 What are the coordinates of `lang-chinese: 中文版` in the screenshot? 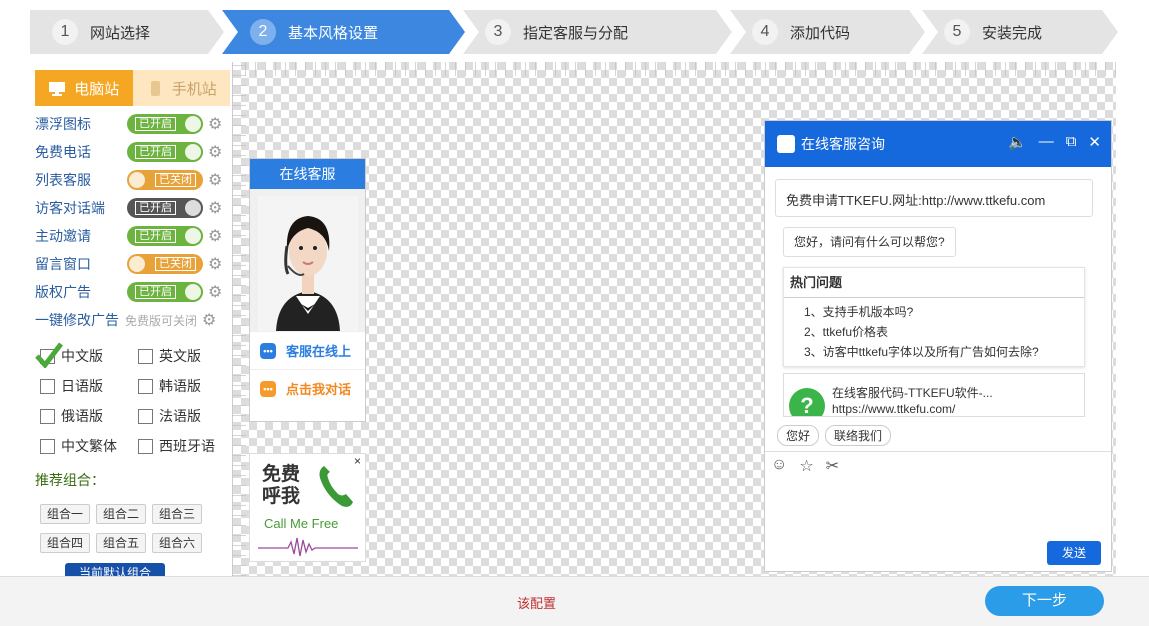 It's located at (86, 354).